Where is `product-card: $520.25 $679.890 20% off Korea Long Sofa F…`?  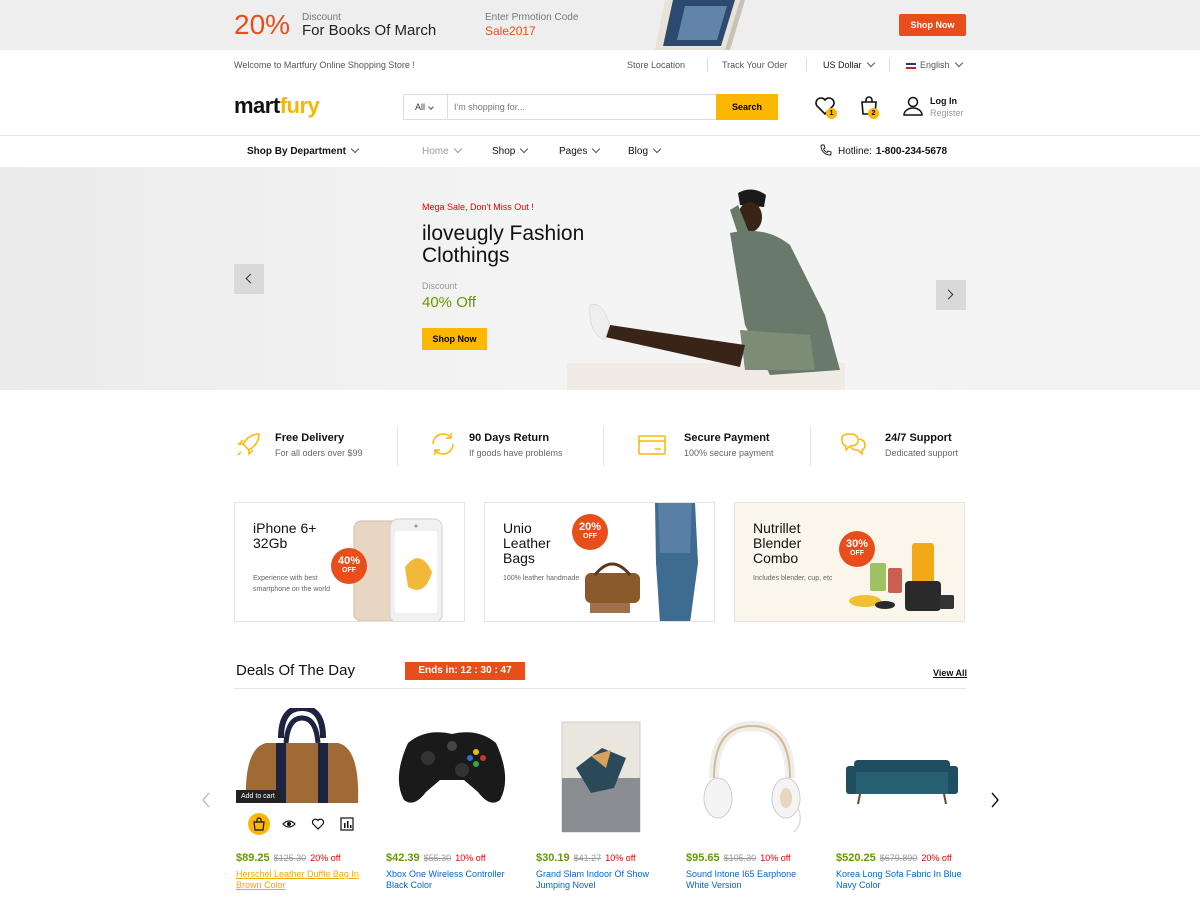
product-card: $520.25 $679.890 20% off Korea Long Sofa F… is located at coordinates (902, 803).